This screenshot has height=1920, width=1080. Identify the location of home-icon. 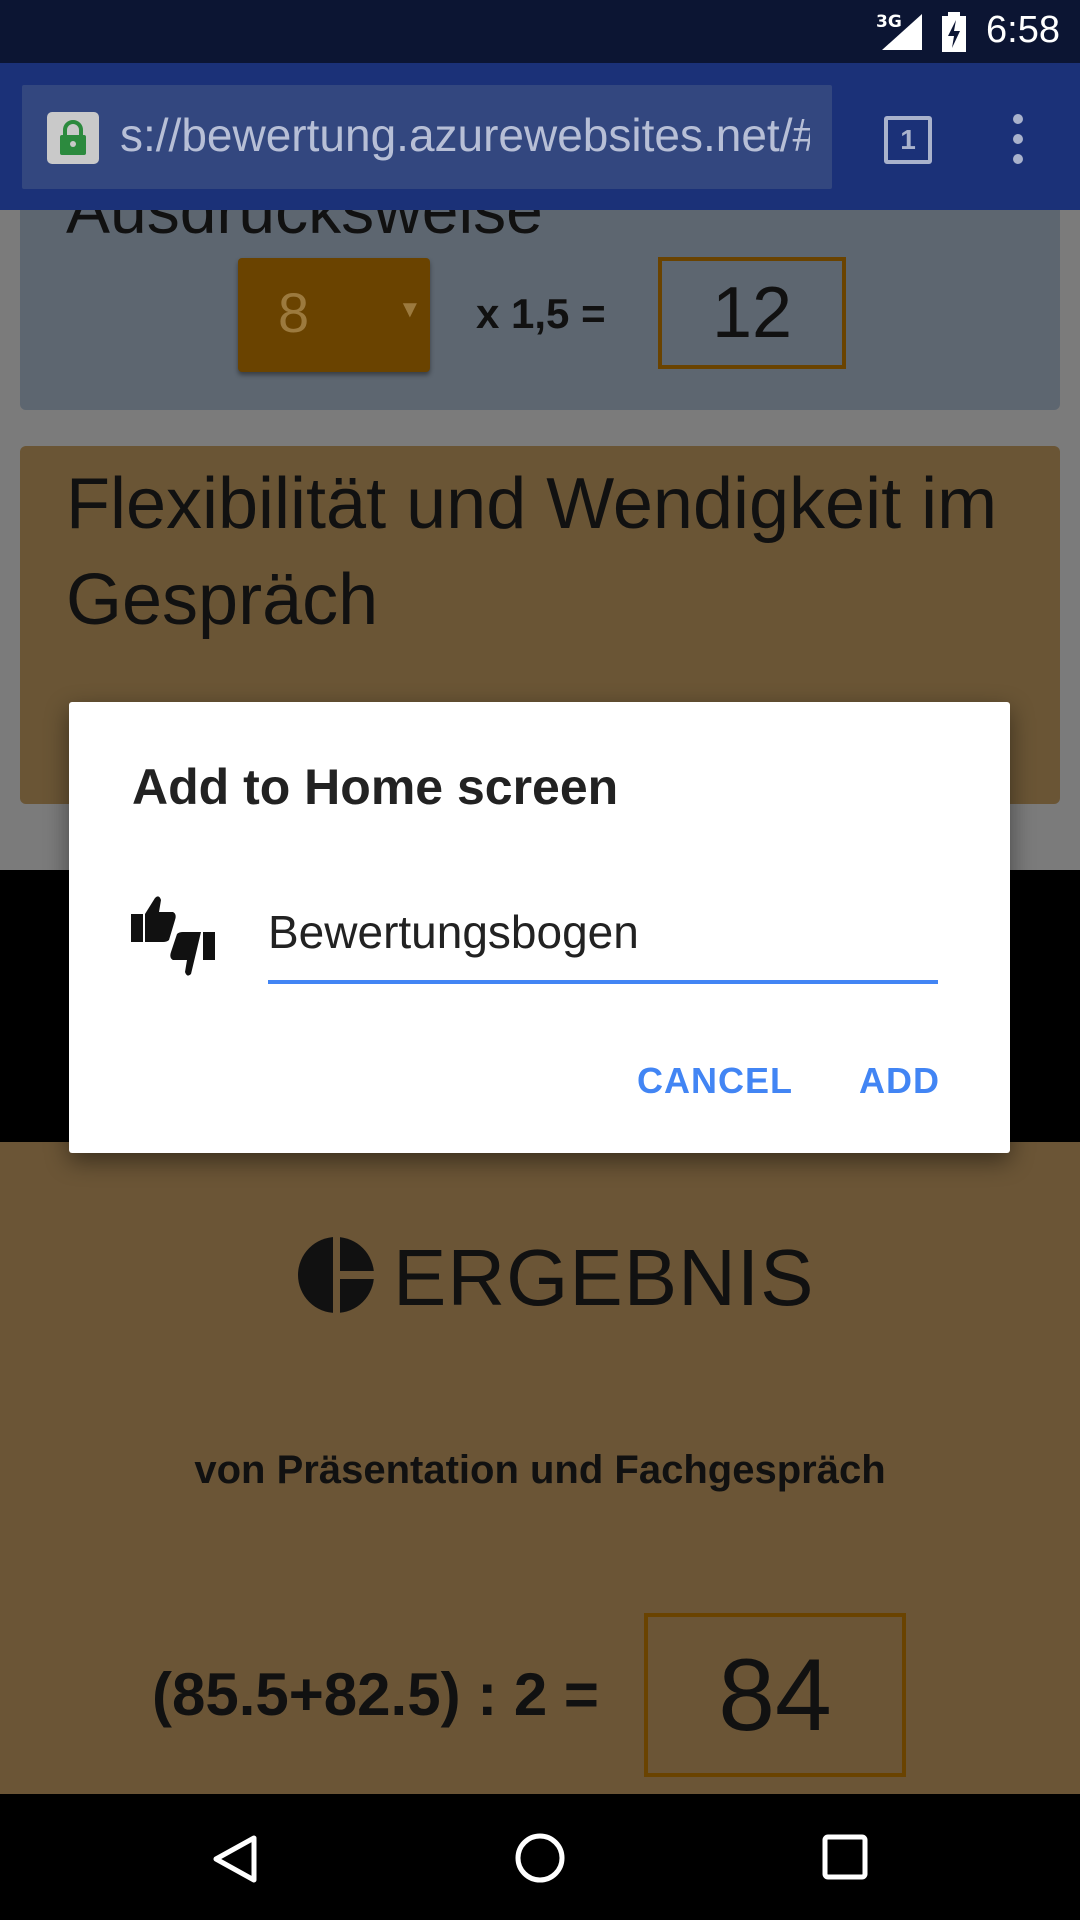
(540, 1858).